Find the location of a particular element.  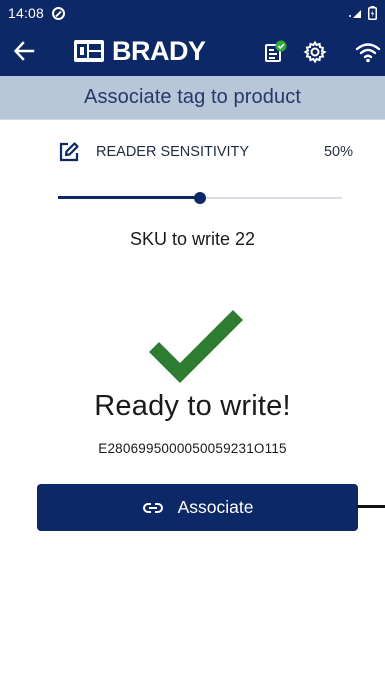

page-subheader: Associate tag to product is located at coordinates (192, 98).